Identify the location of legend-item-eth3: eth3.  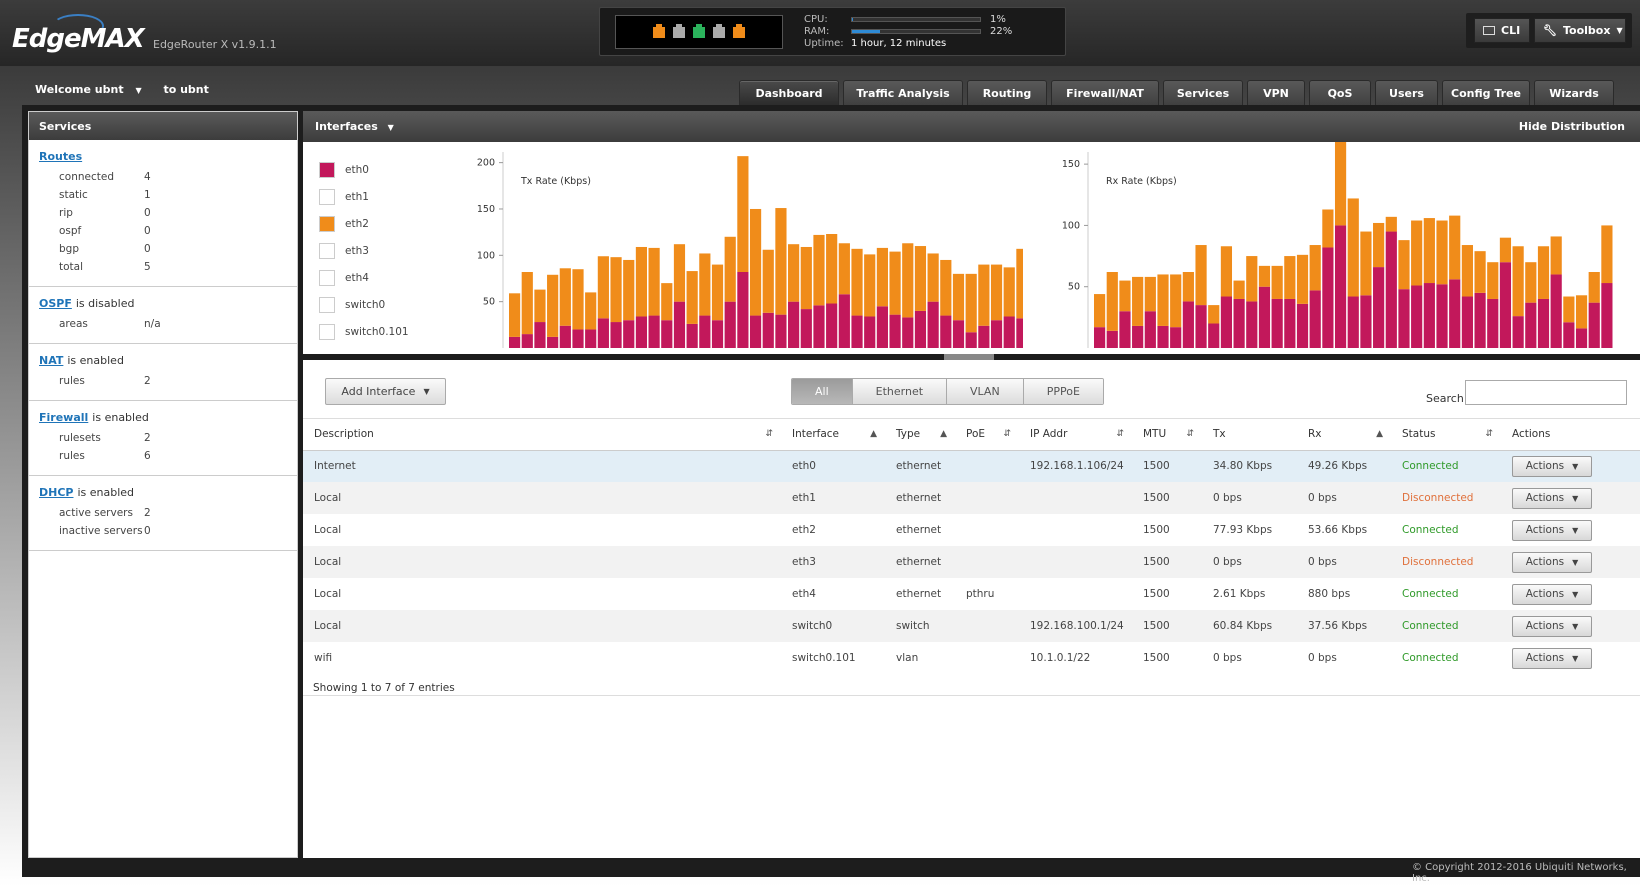
(364, 250).